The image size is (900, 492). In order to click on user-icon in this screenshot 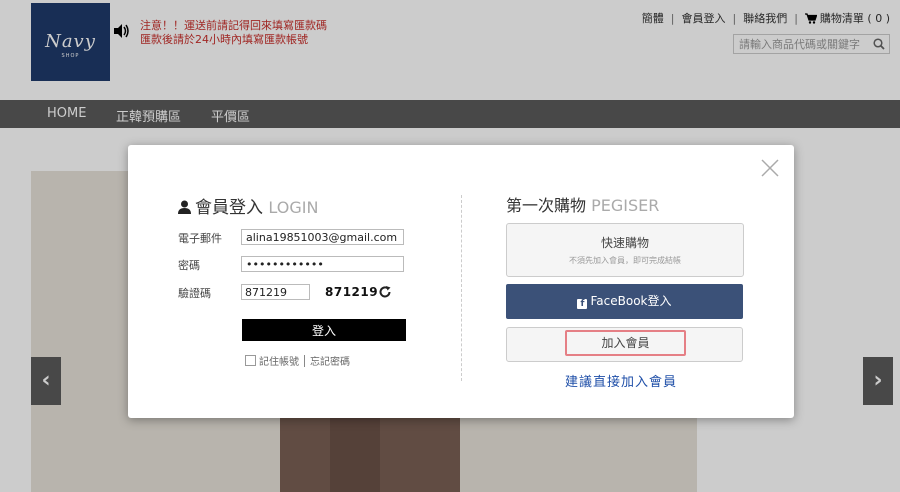, I will do `click(184, 209)`.